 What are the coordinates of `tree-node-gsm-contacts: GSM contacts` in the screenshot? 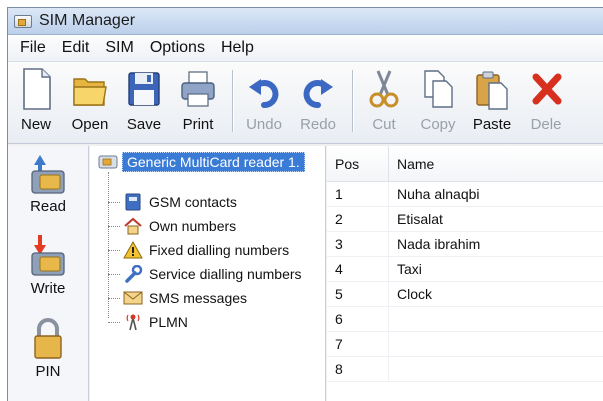 It's located at (172, 202).